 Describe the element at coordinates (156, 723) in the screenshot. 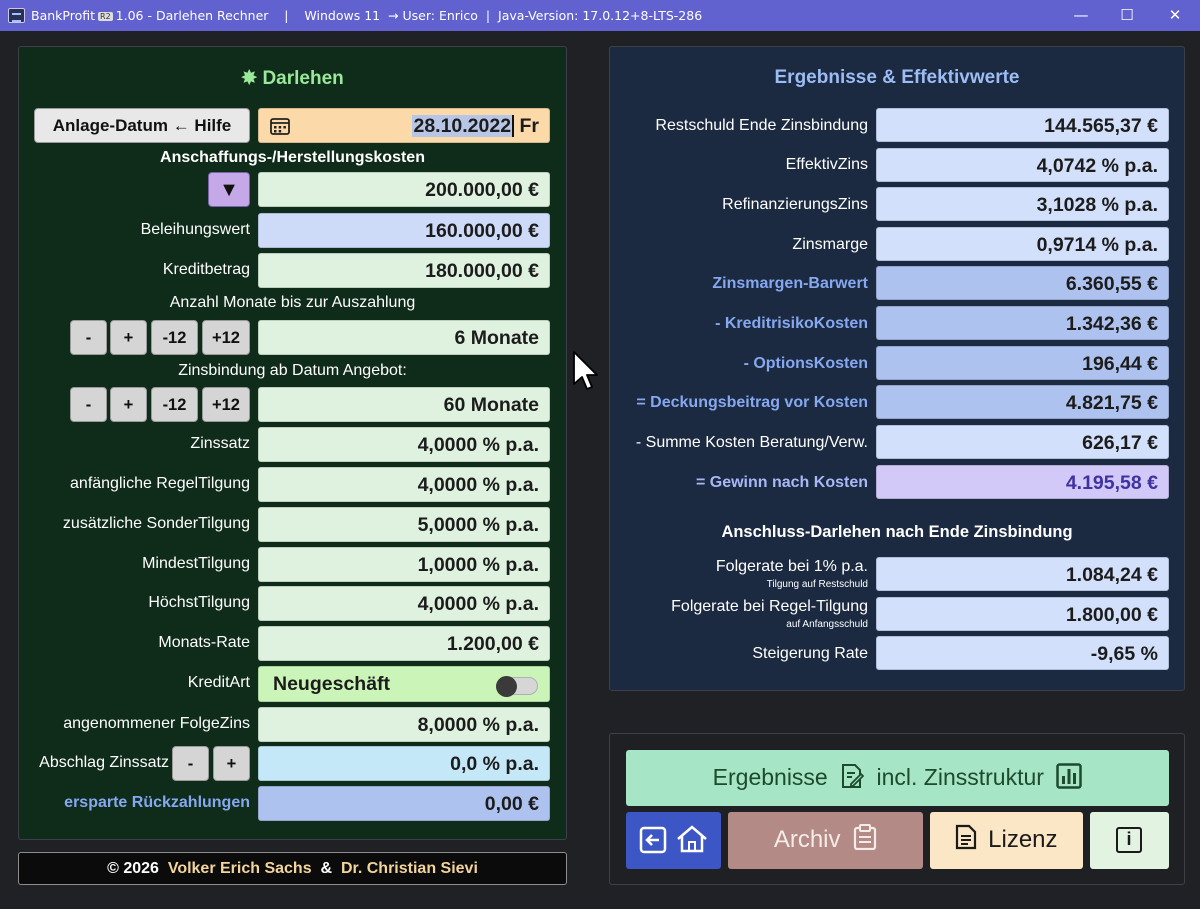

I see `folgezins-label: angenommener FolgeZins` at that location.